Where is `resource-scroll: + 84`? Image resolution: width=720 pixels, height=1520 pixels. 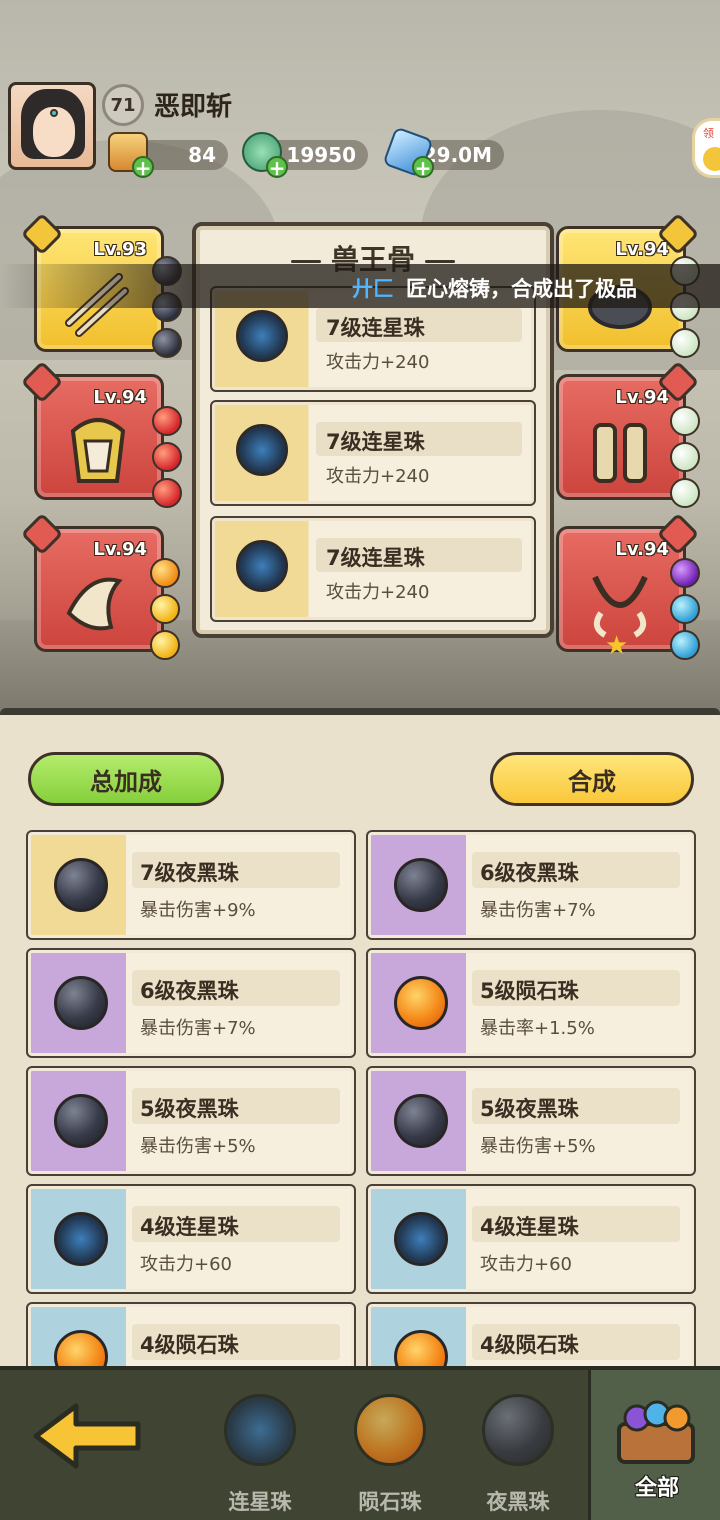 resource-scroll: + 84 is located at coordinates (168, 155).